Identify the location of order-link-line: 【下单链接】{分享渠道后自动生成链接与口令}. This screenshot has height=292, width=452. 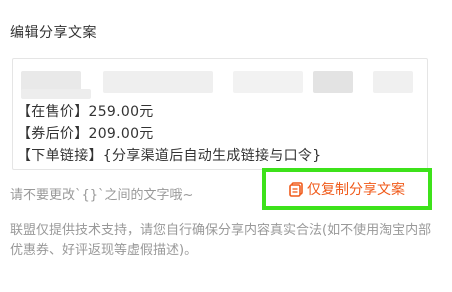
(169, 156).